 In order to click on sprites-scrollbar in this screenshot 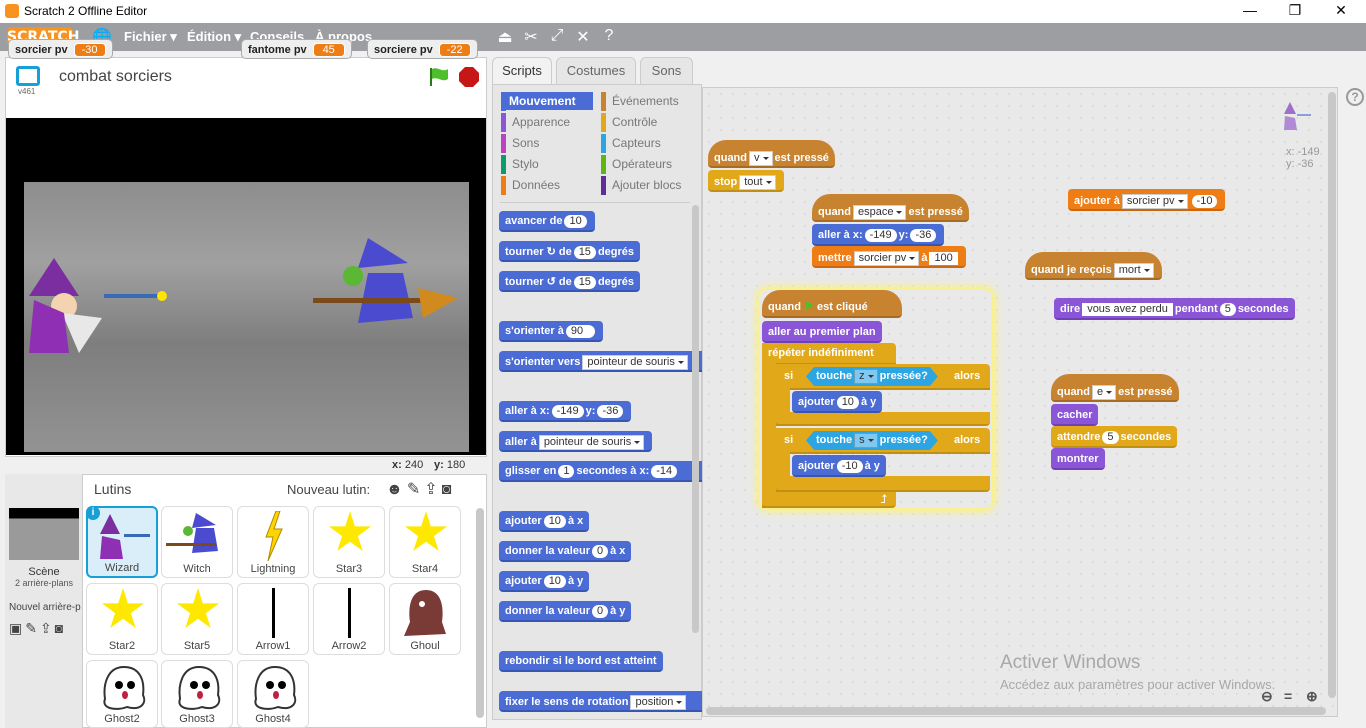, I will do `click(480, 613)`.